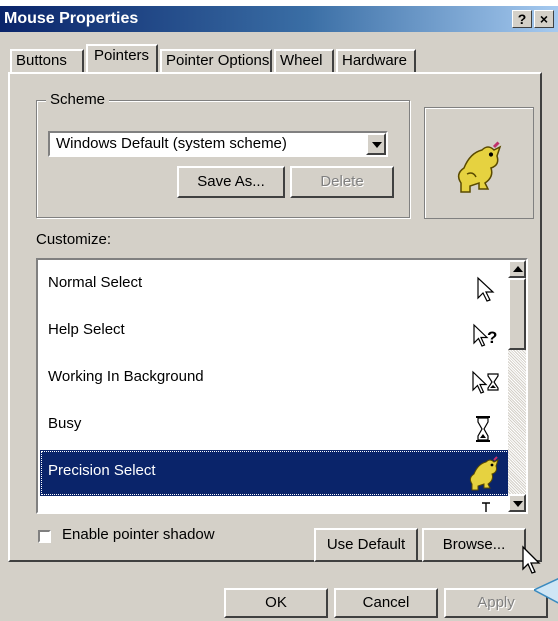  I want to click on enable-pointer-shadow-checkbox, so click(44, 536).